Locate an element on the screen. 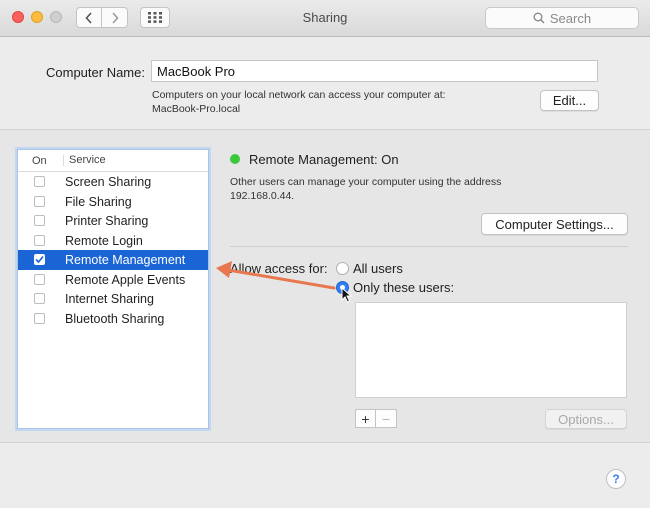 This screenshot has width=650, height=508. divider is located at coordinates (429, 246).